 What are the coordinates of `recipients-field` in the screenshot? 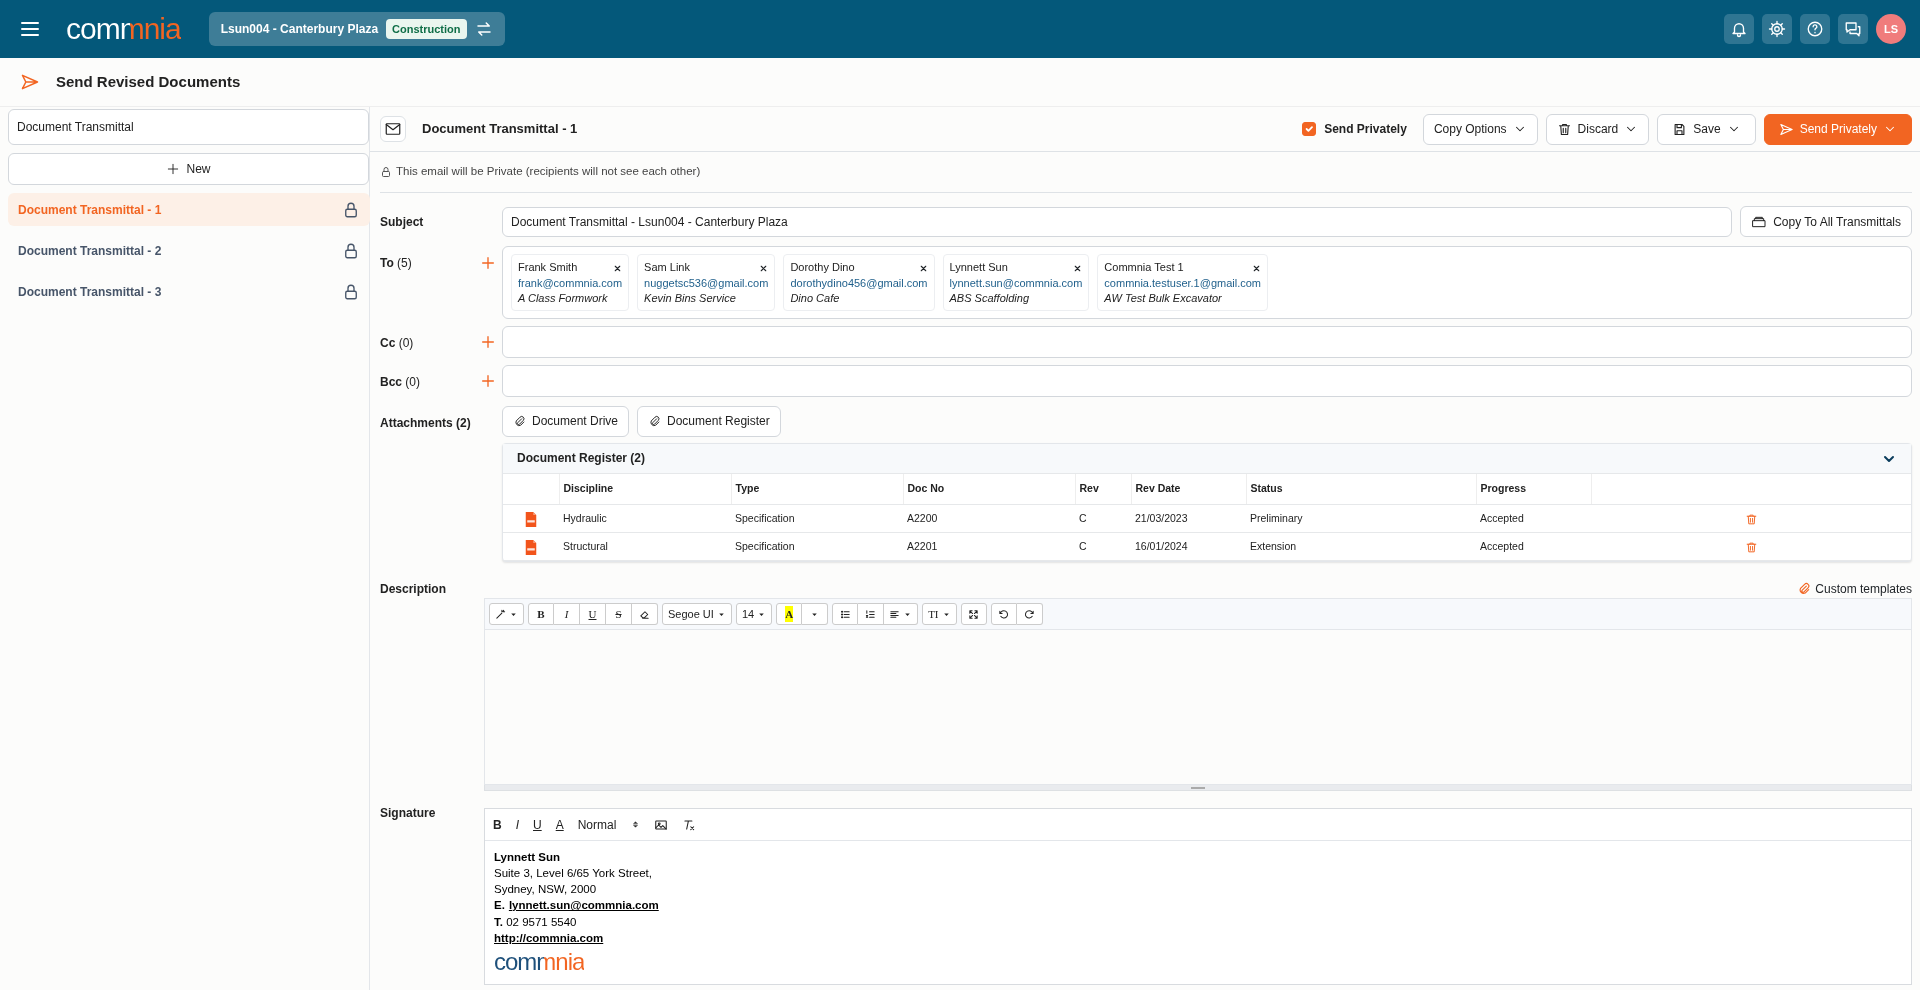 It's located at (1207, 282).